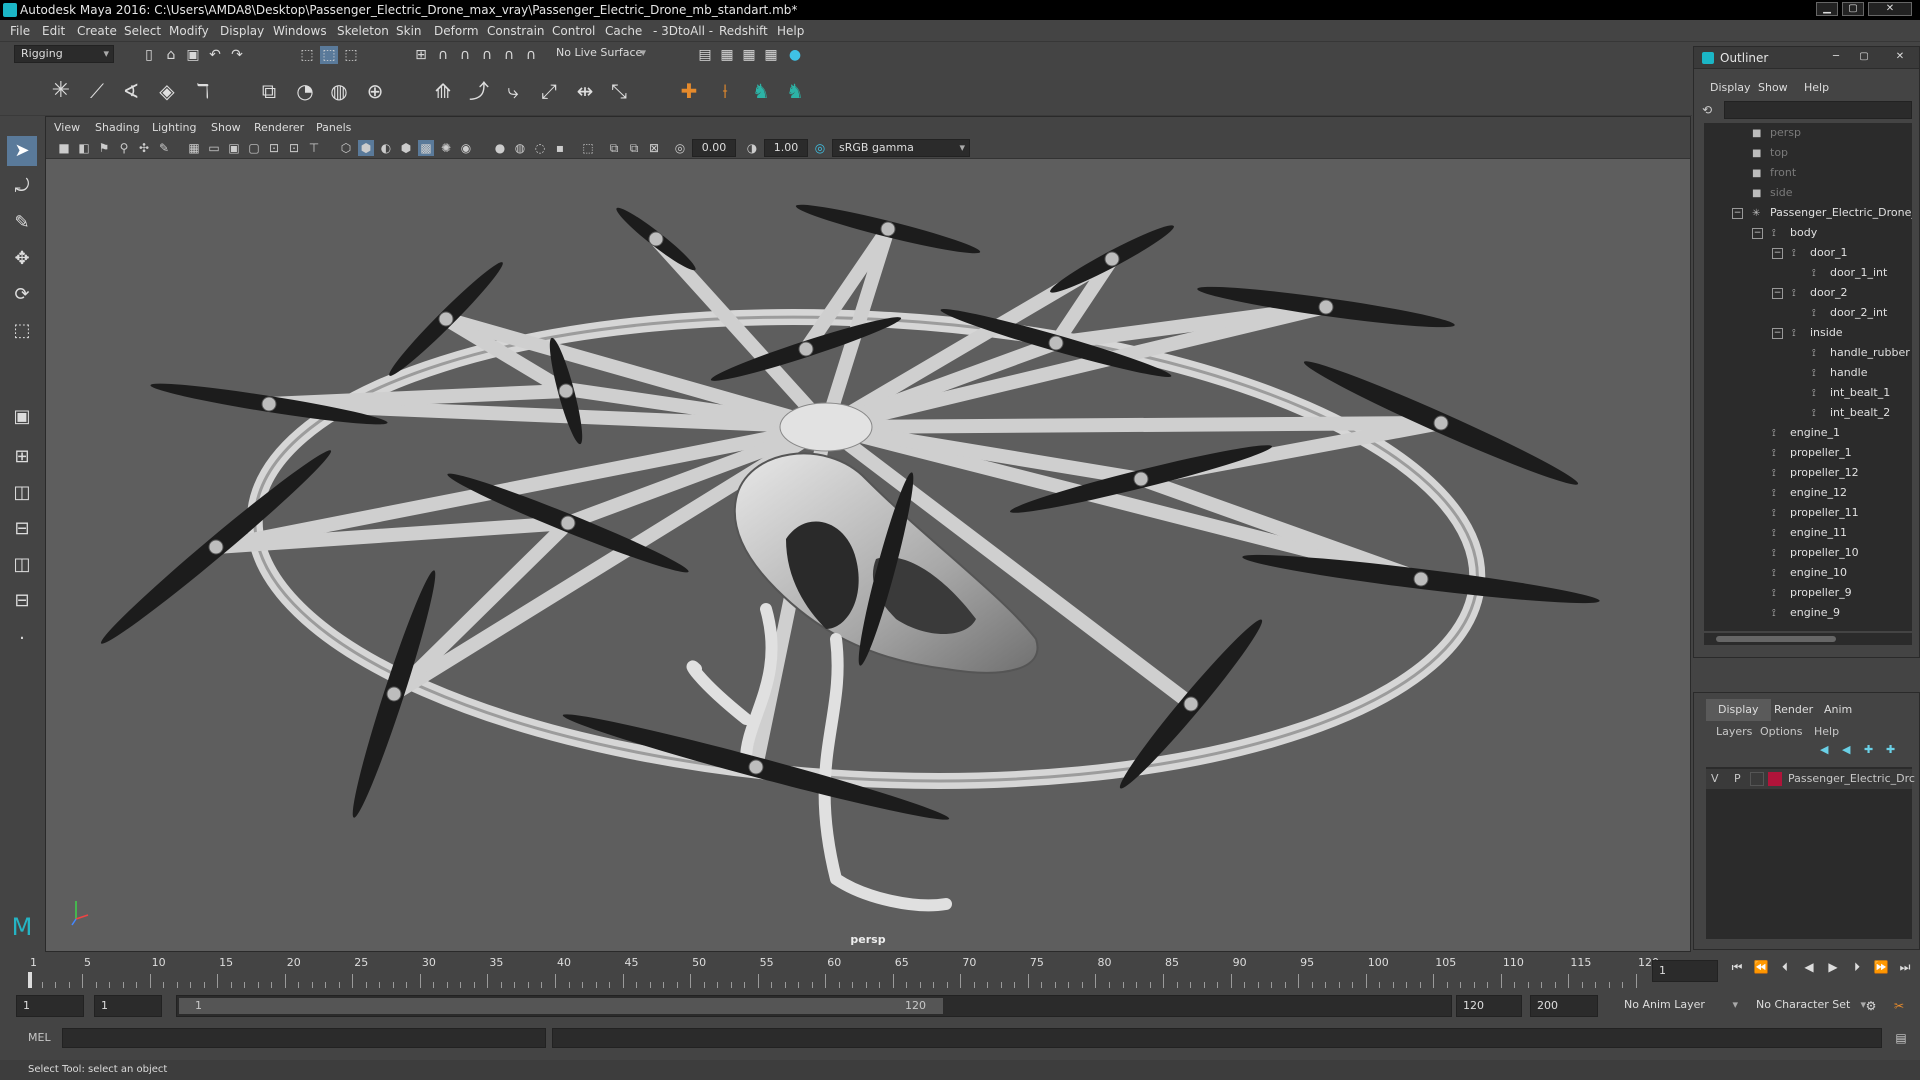 The width and height of the screenshot is (1920, 1080). I want to click on anim-layer-dropdown: No Anim Layer, so click(1680, 1006).